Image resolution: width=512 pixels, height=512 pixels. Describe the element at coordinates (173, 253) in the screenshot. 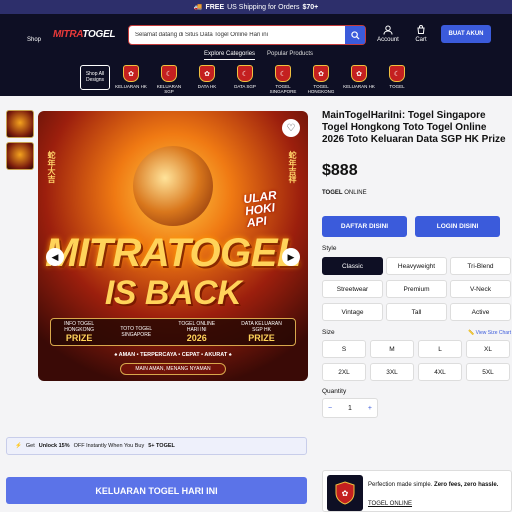

I see `hero-headline: MITRATOGEL` at that location.